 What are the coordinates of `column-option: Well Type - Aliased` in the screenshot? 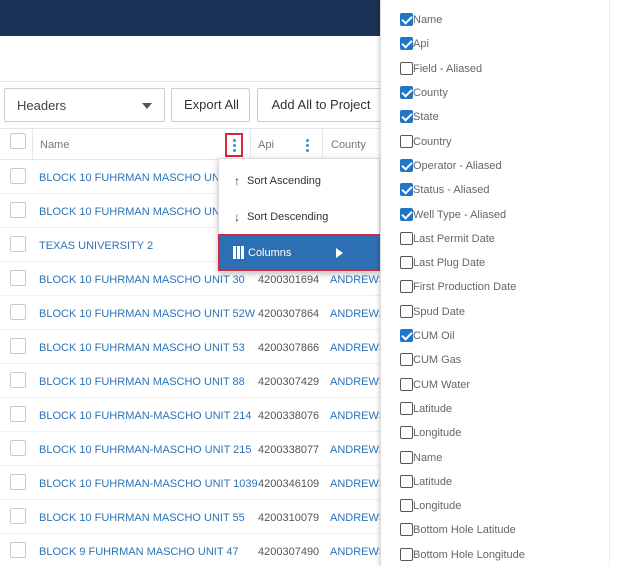 It's located at (495, 215).